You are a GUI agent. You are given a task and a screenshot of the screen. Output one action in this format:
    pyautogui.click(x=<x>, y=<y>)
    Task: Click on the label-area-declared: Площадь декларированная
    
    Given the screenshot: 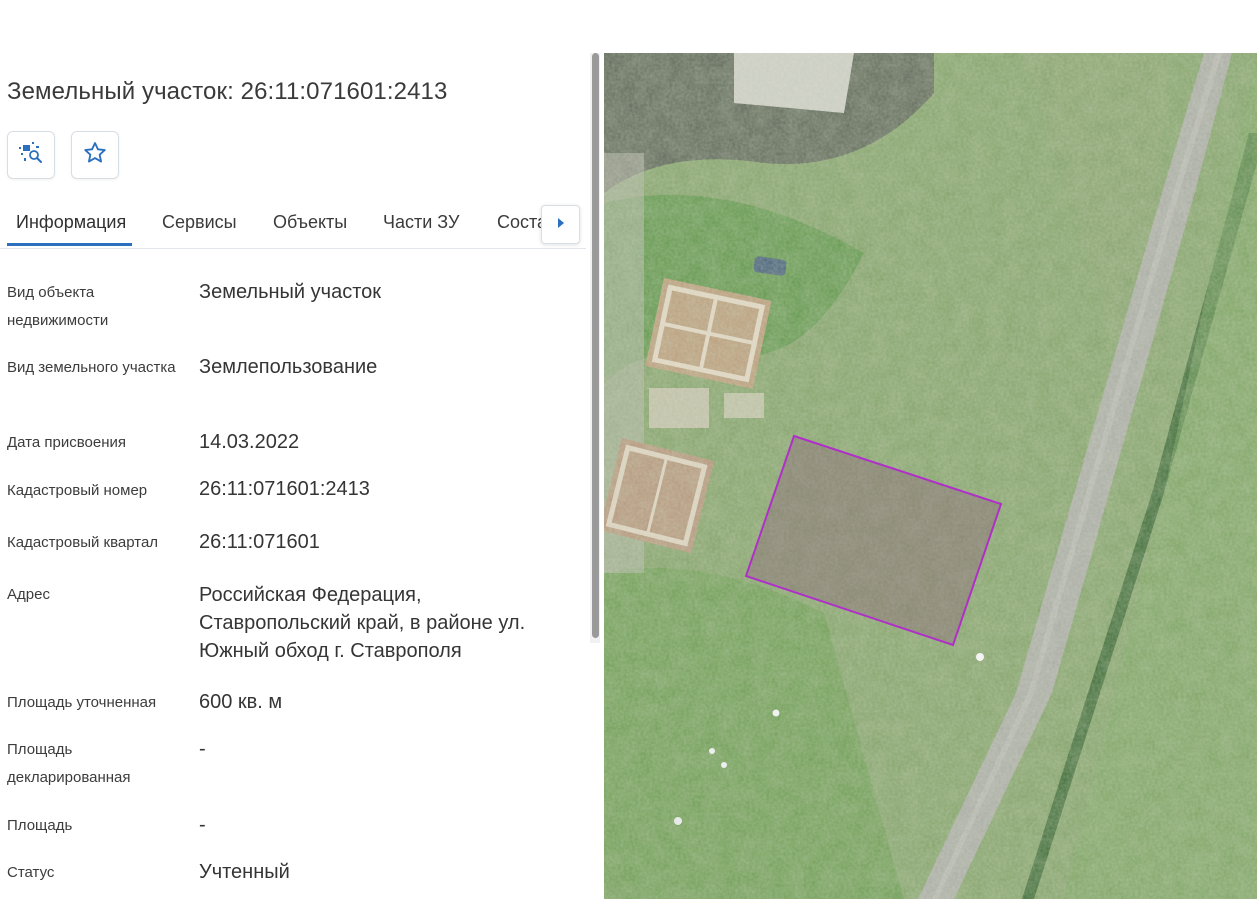 What is the action you would take?
    pyautogui.click(x=69, y=763)
    